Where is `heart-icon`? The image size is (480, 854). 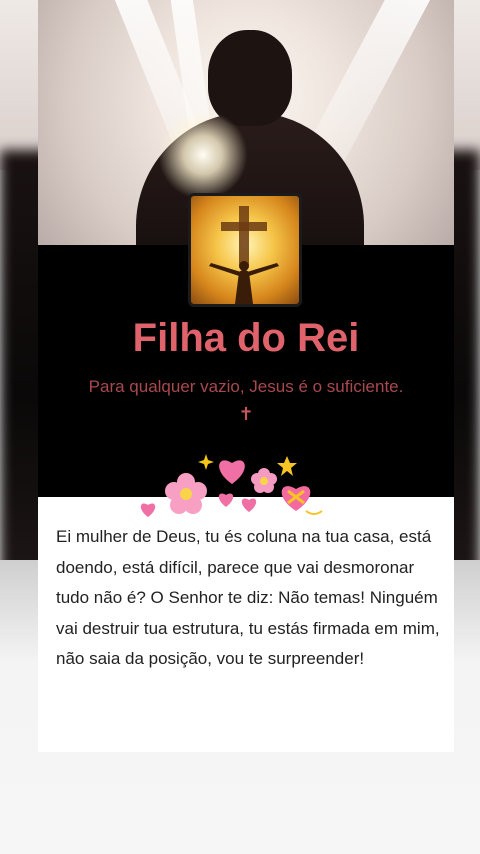 heart-icon is located at coordinates (232, 472).